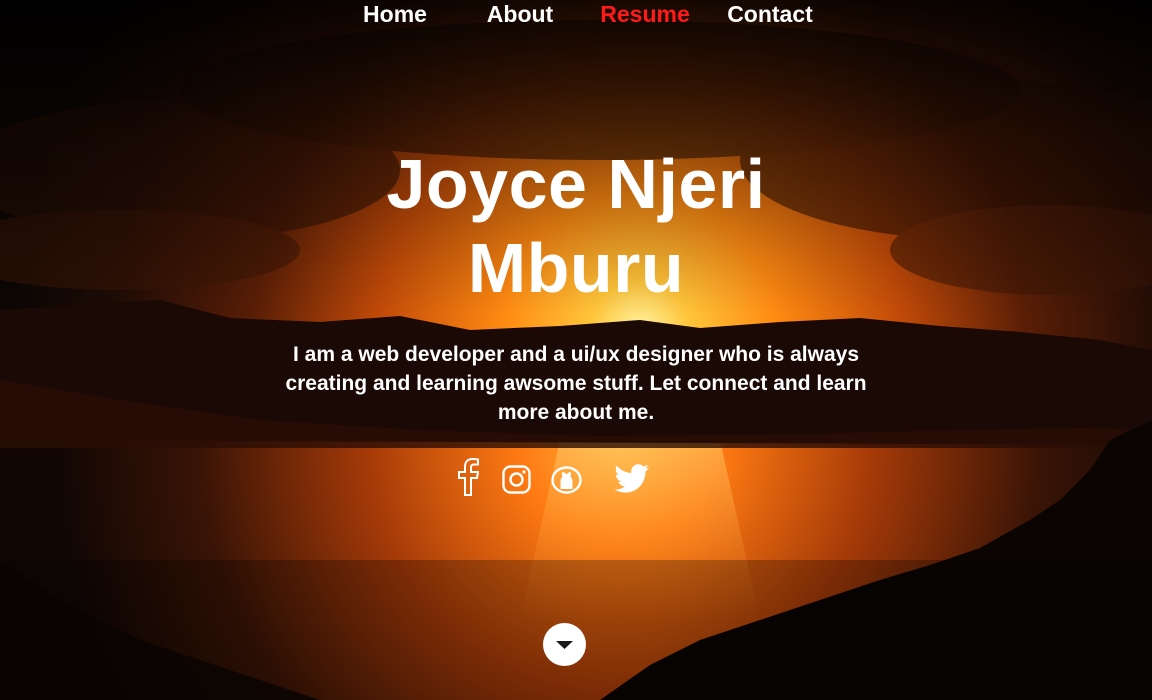 The width and height of the screenshot is (1152, 700). What do you see at coordinates (520, 14) in the screenshot?
I see `nav-about-link: About` at bounding box center [520, 14].